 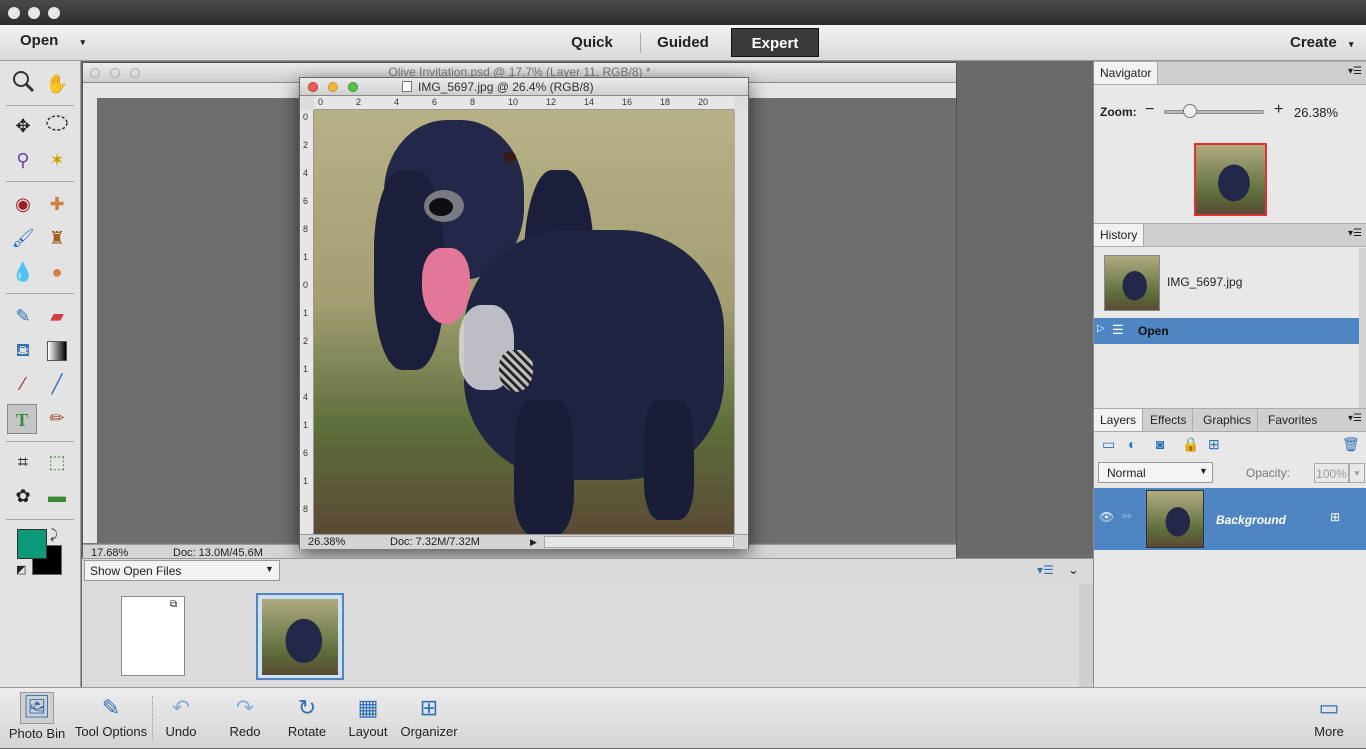 What do you see at coordinates (1321, 42) in the screenshot?
I see `create-menu-button: Create ▾` at bounding box center [1321, 42].